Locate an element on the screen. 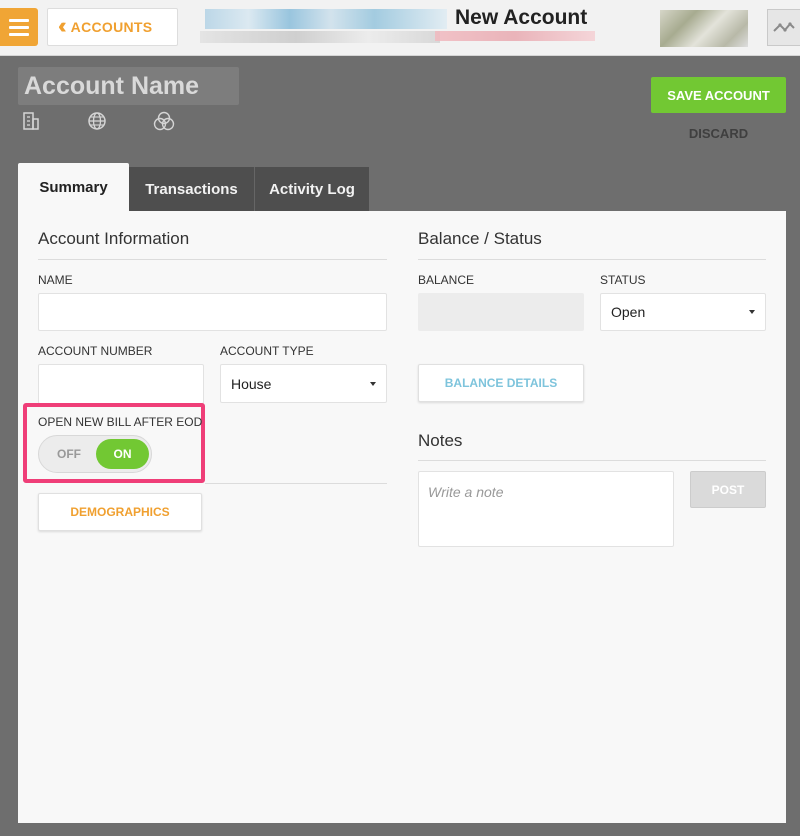  globe-icon is located at coordinates (97, 121).